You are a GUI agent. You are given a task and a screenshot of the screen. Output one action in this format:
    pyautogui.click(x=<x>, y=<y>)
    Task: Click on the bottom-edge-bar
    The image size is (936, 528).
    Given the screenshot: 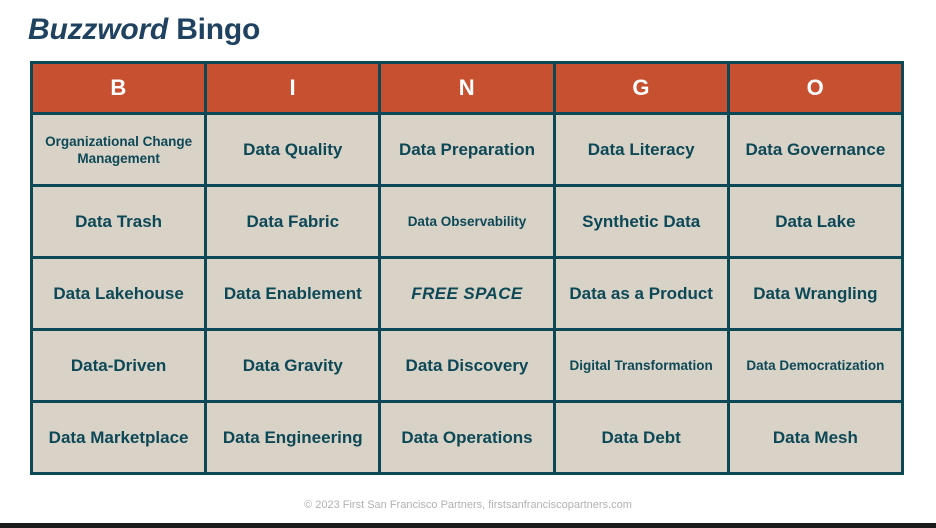 What is the action you would take?
    pyautogui.click(x=468, y=525)
    